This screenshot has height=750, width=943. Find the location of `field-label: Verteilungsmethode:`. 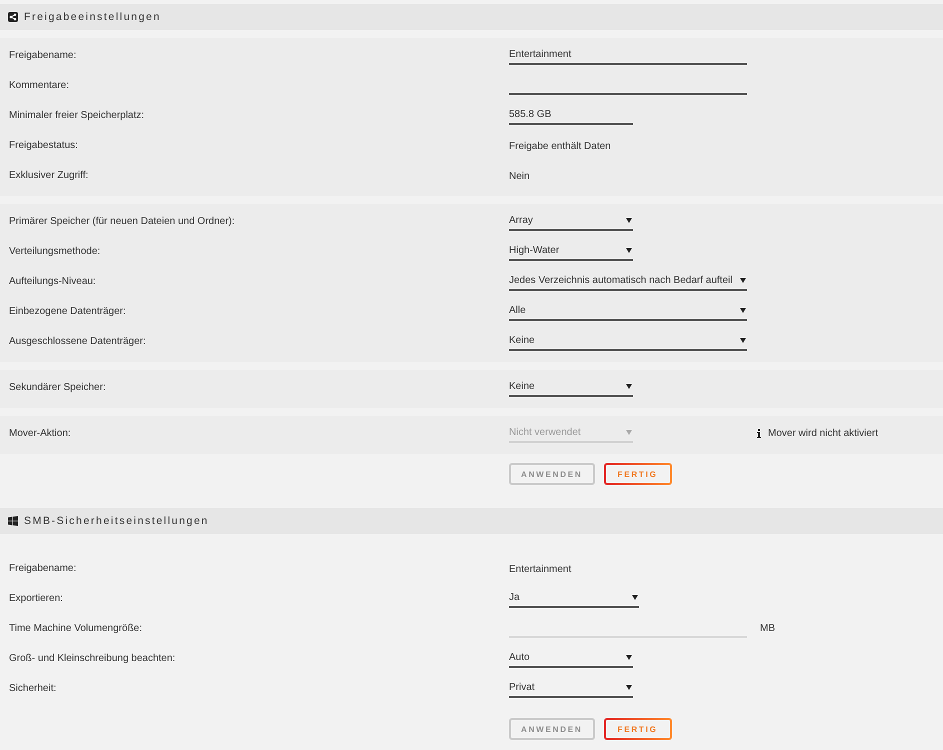

field-label: Verteilungsmethode: is located at coordinates (54, 251).